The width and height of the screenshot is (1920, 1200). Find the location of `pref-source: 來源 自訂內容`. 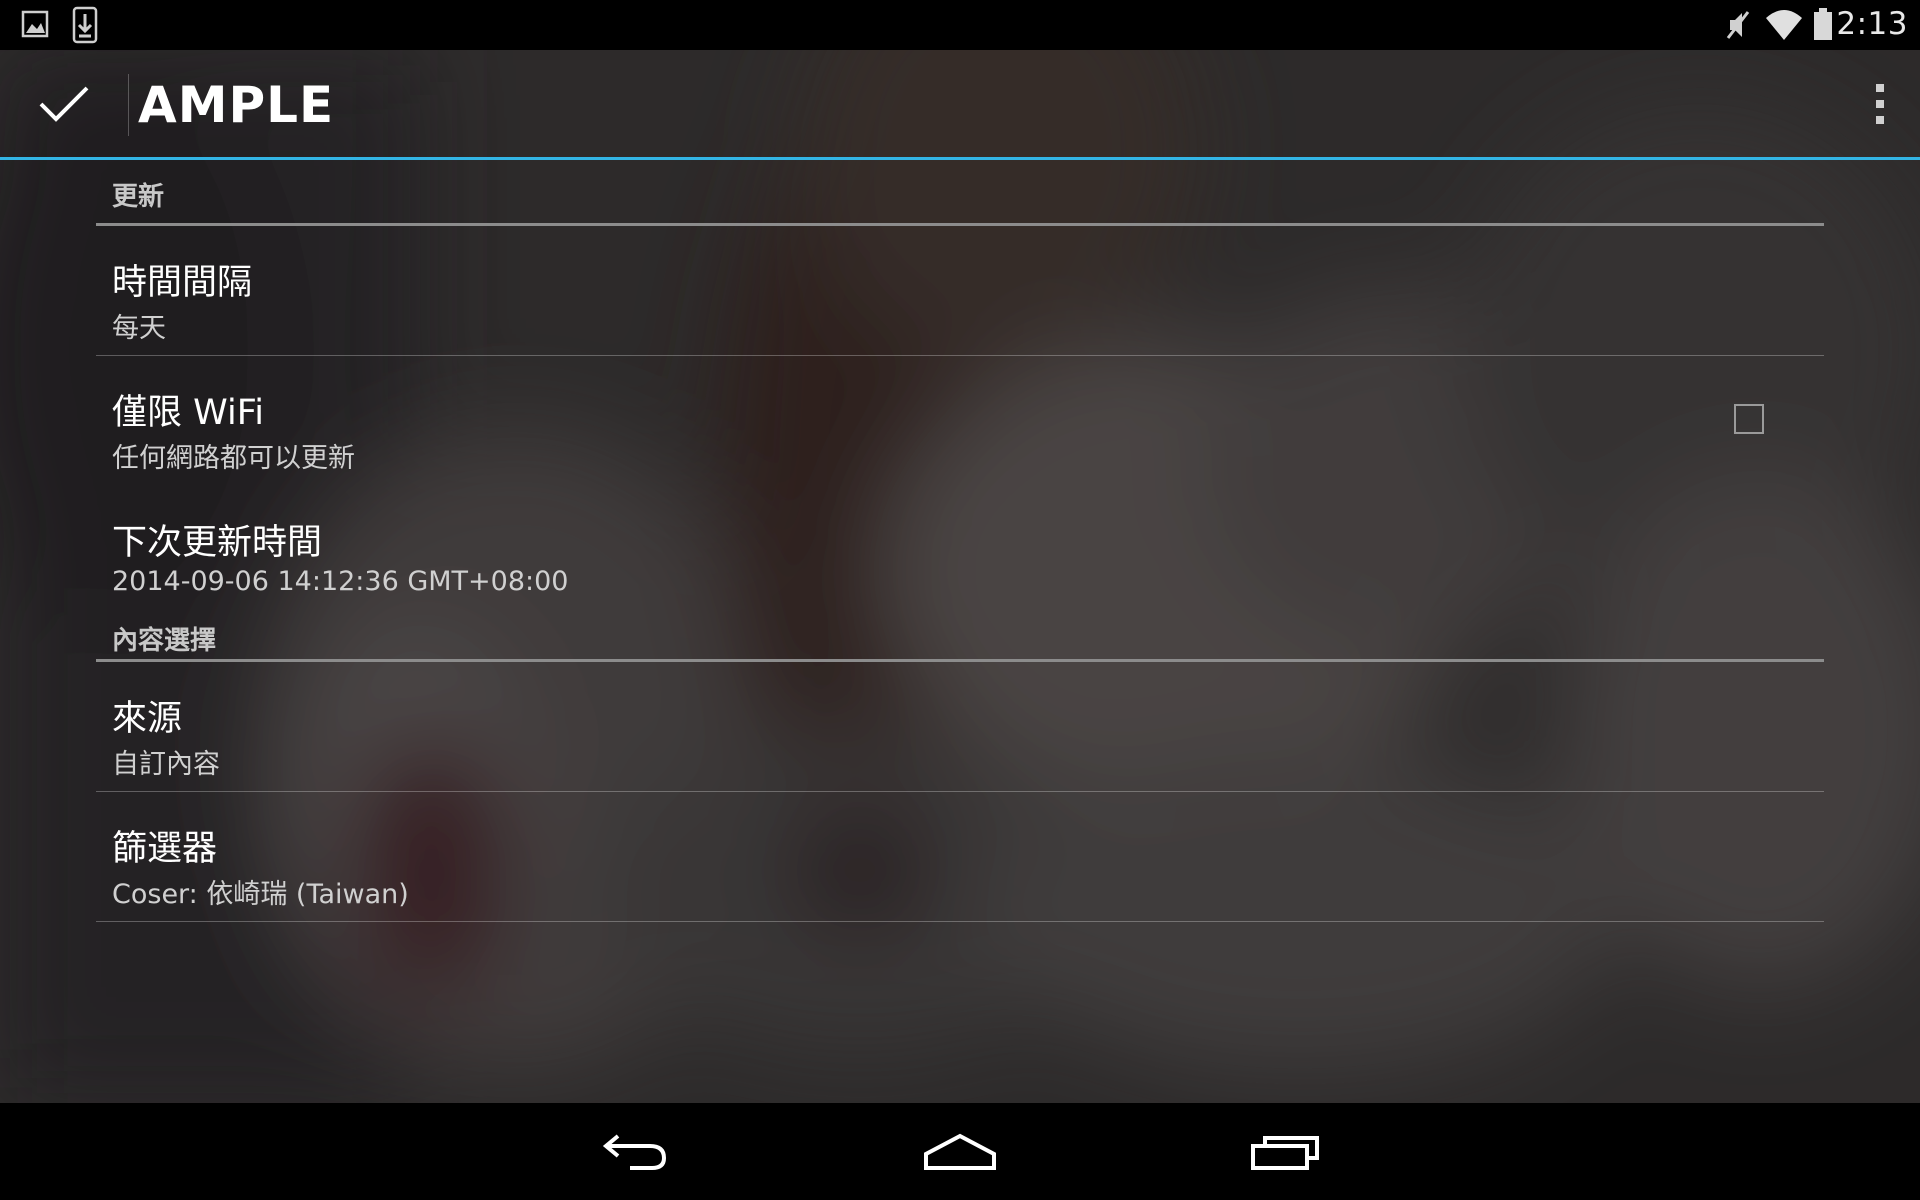

pref-source: 來源 自訂內容 is located at coordinates (960, 727).